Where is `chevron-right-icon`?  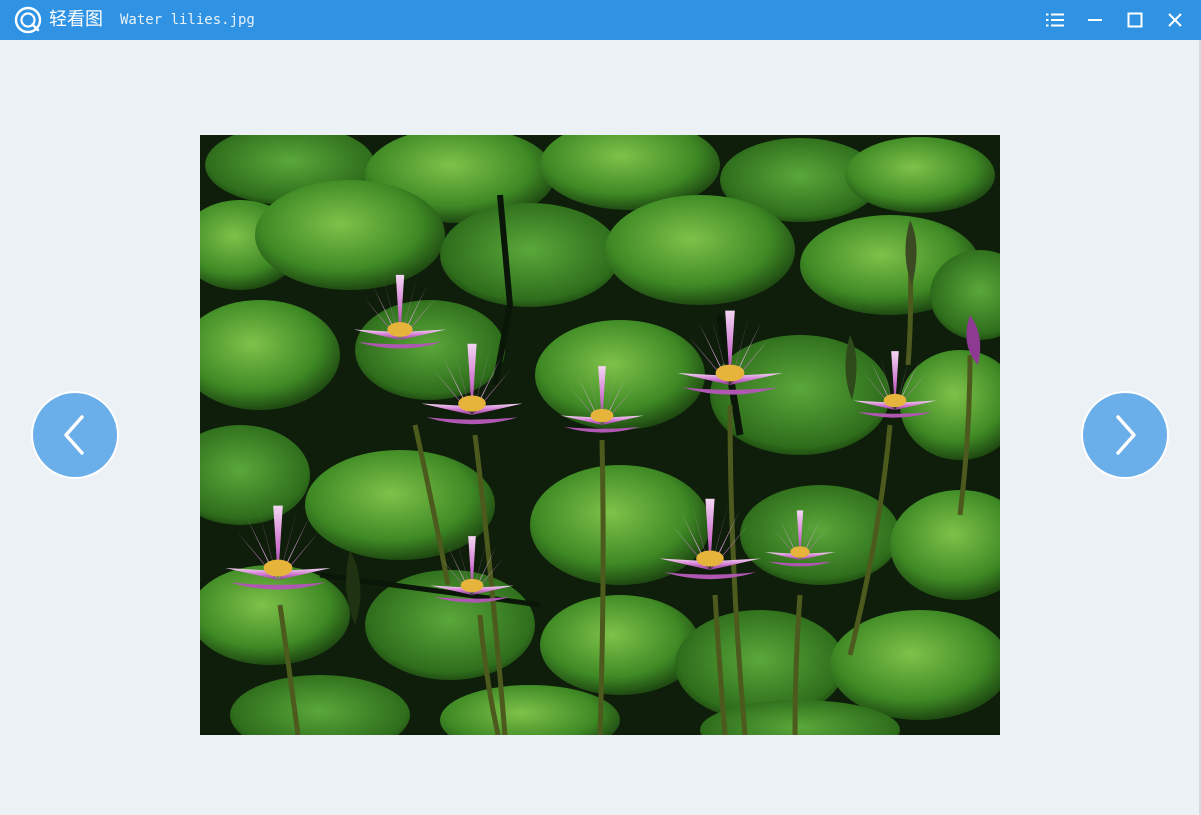 chevron-right-icon is located at coordinates (1126, 435).